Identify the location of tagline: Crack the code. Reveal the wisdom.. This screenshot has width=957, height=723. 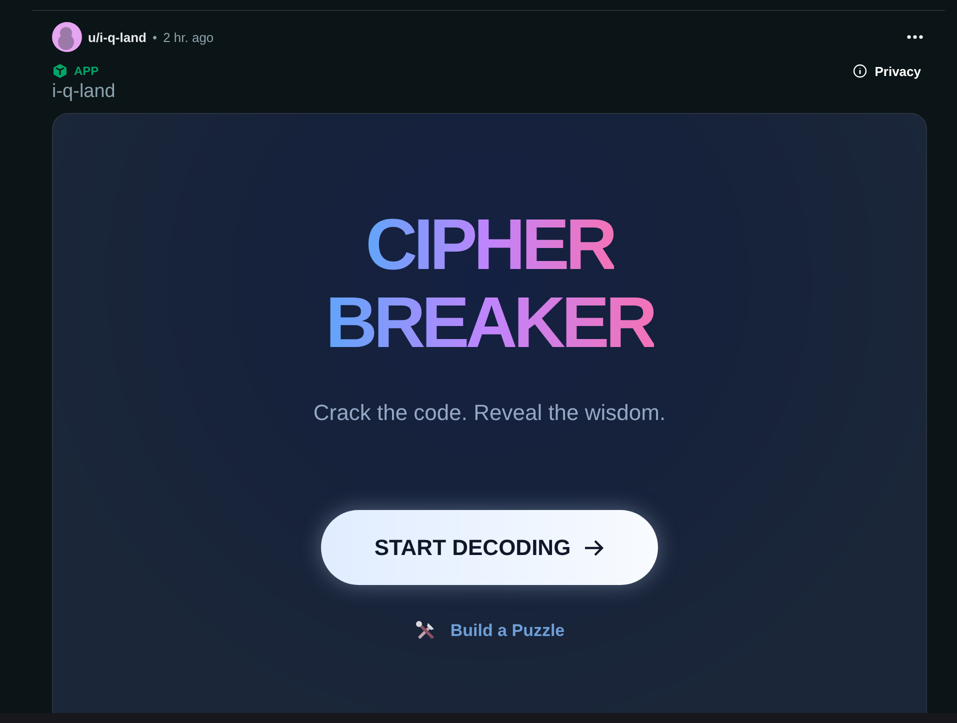
(489, 413).